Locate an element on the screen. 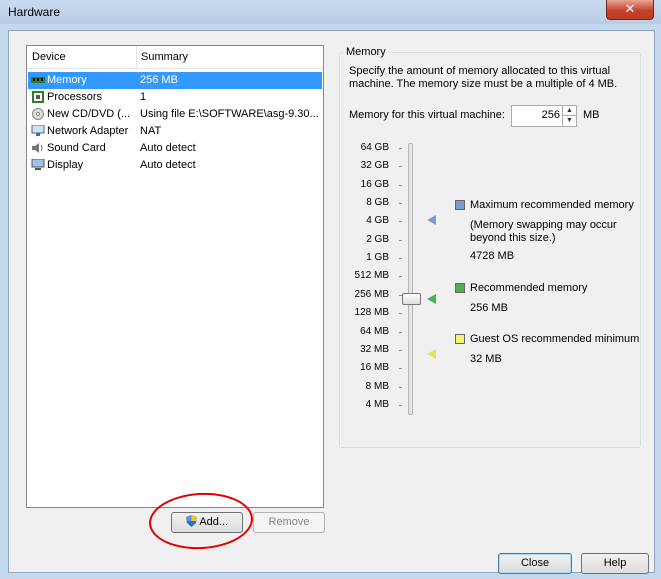 The height and width of the screenshot is (579, 661). guest-min-swatch is located at coordinates (460, 339).